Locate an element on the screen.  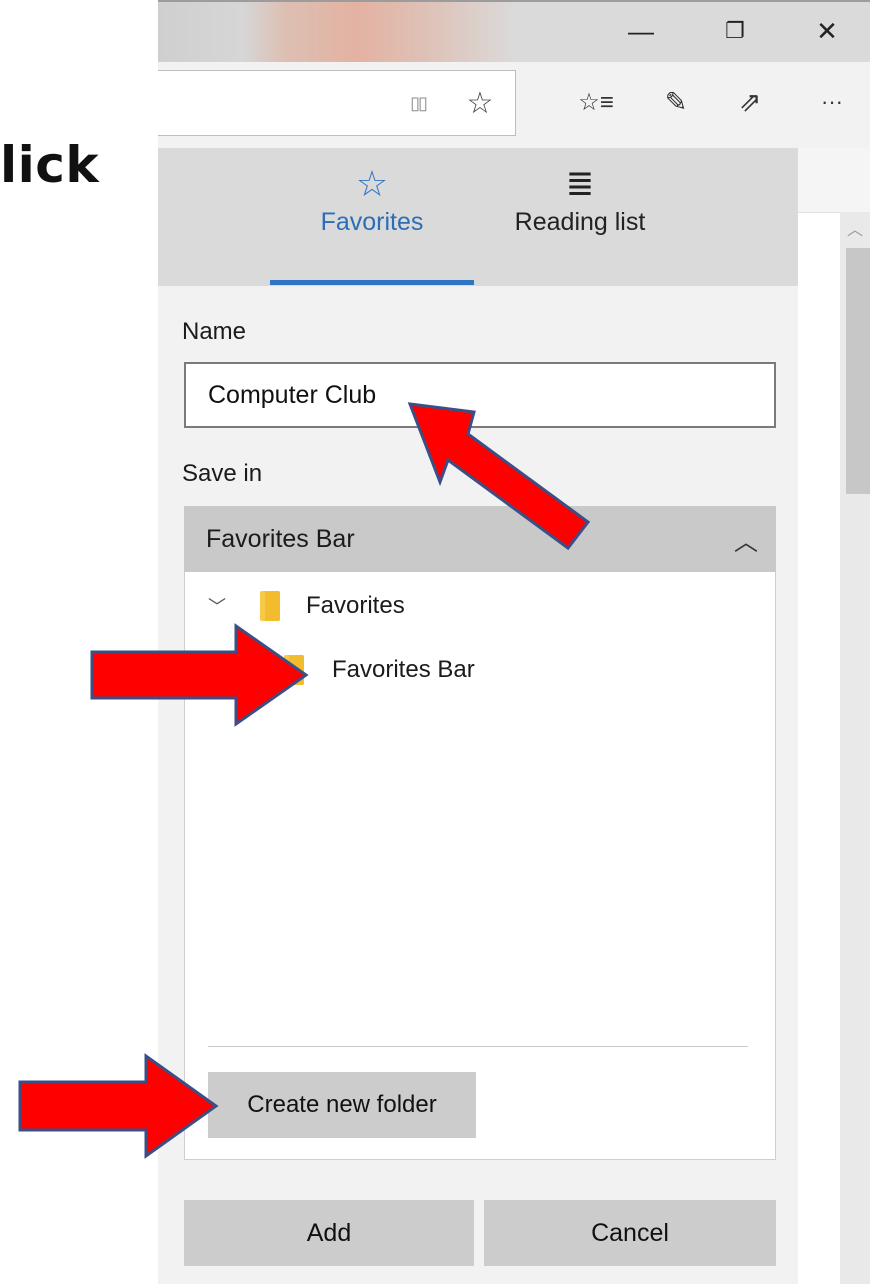
divider is located at coordinates (478, 1046).